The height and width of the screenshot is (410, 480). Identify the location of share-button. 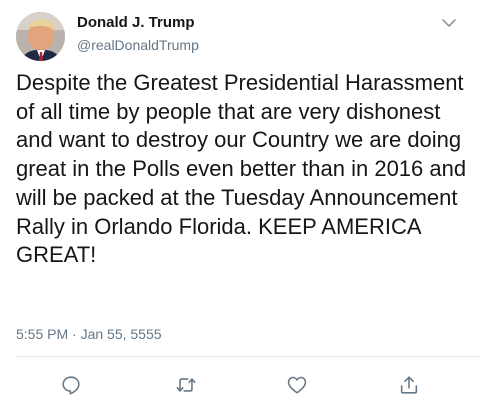
(409, 385).